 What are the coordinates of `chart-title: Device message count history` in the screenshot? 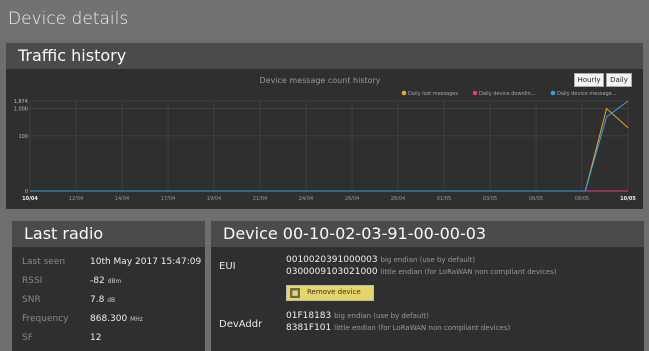 It's located at (319, 80).